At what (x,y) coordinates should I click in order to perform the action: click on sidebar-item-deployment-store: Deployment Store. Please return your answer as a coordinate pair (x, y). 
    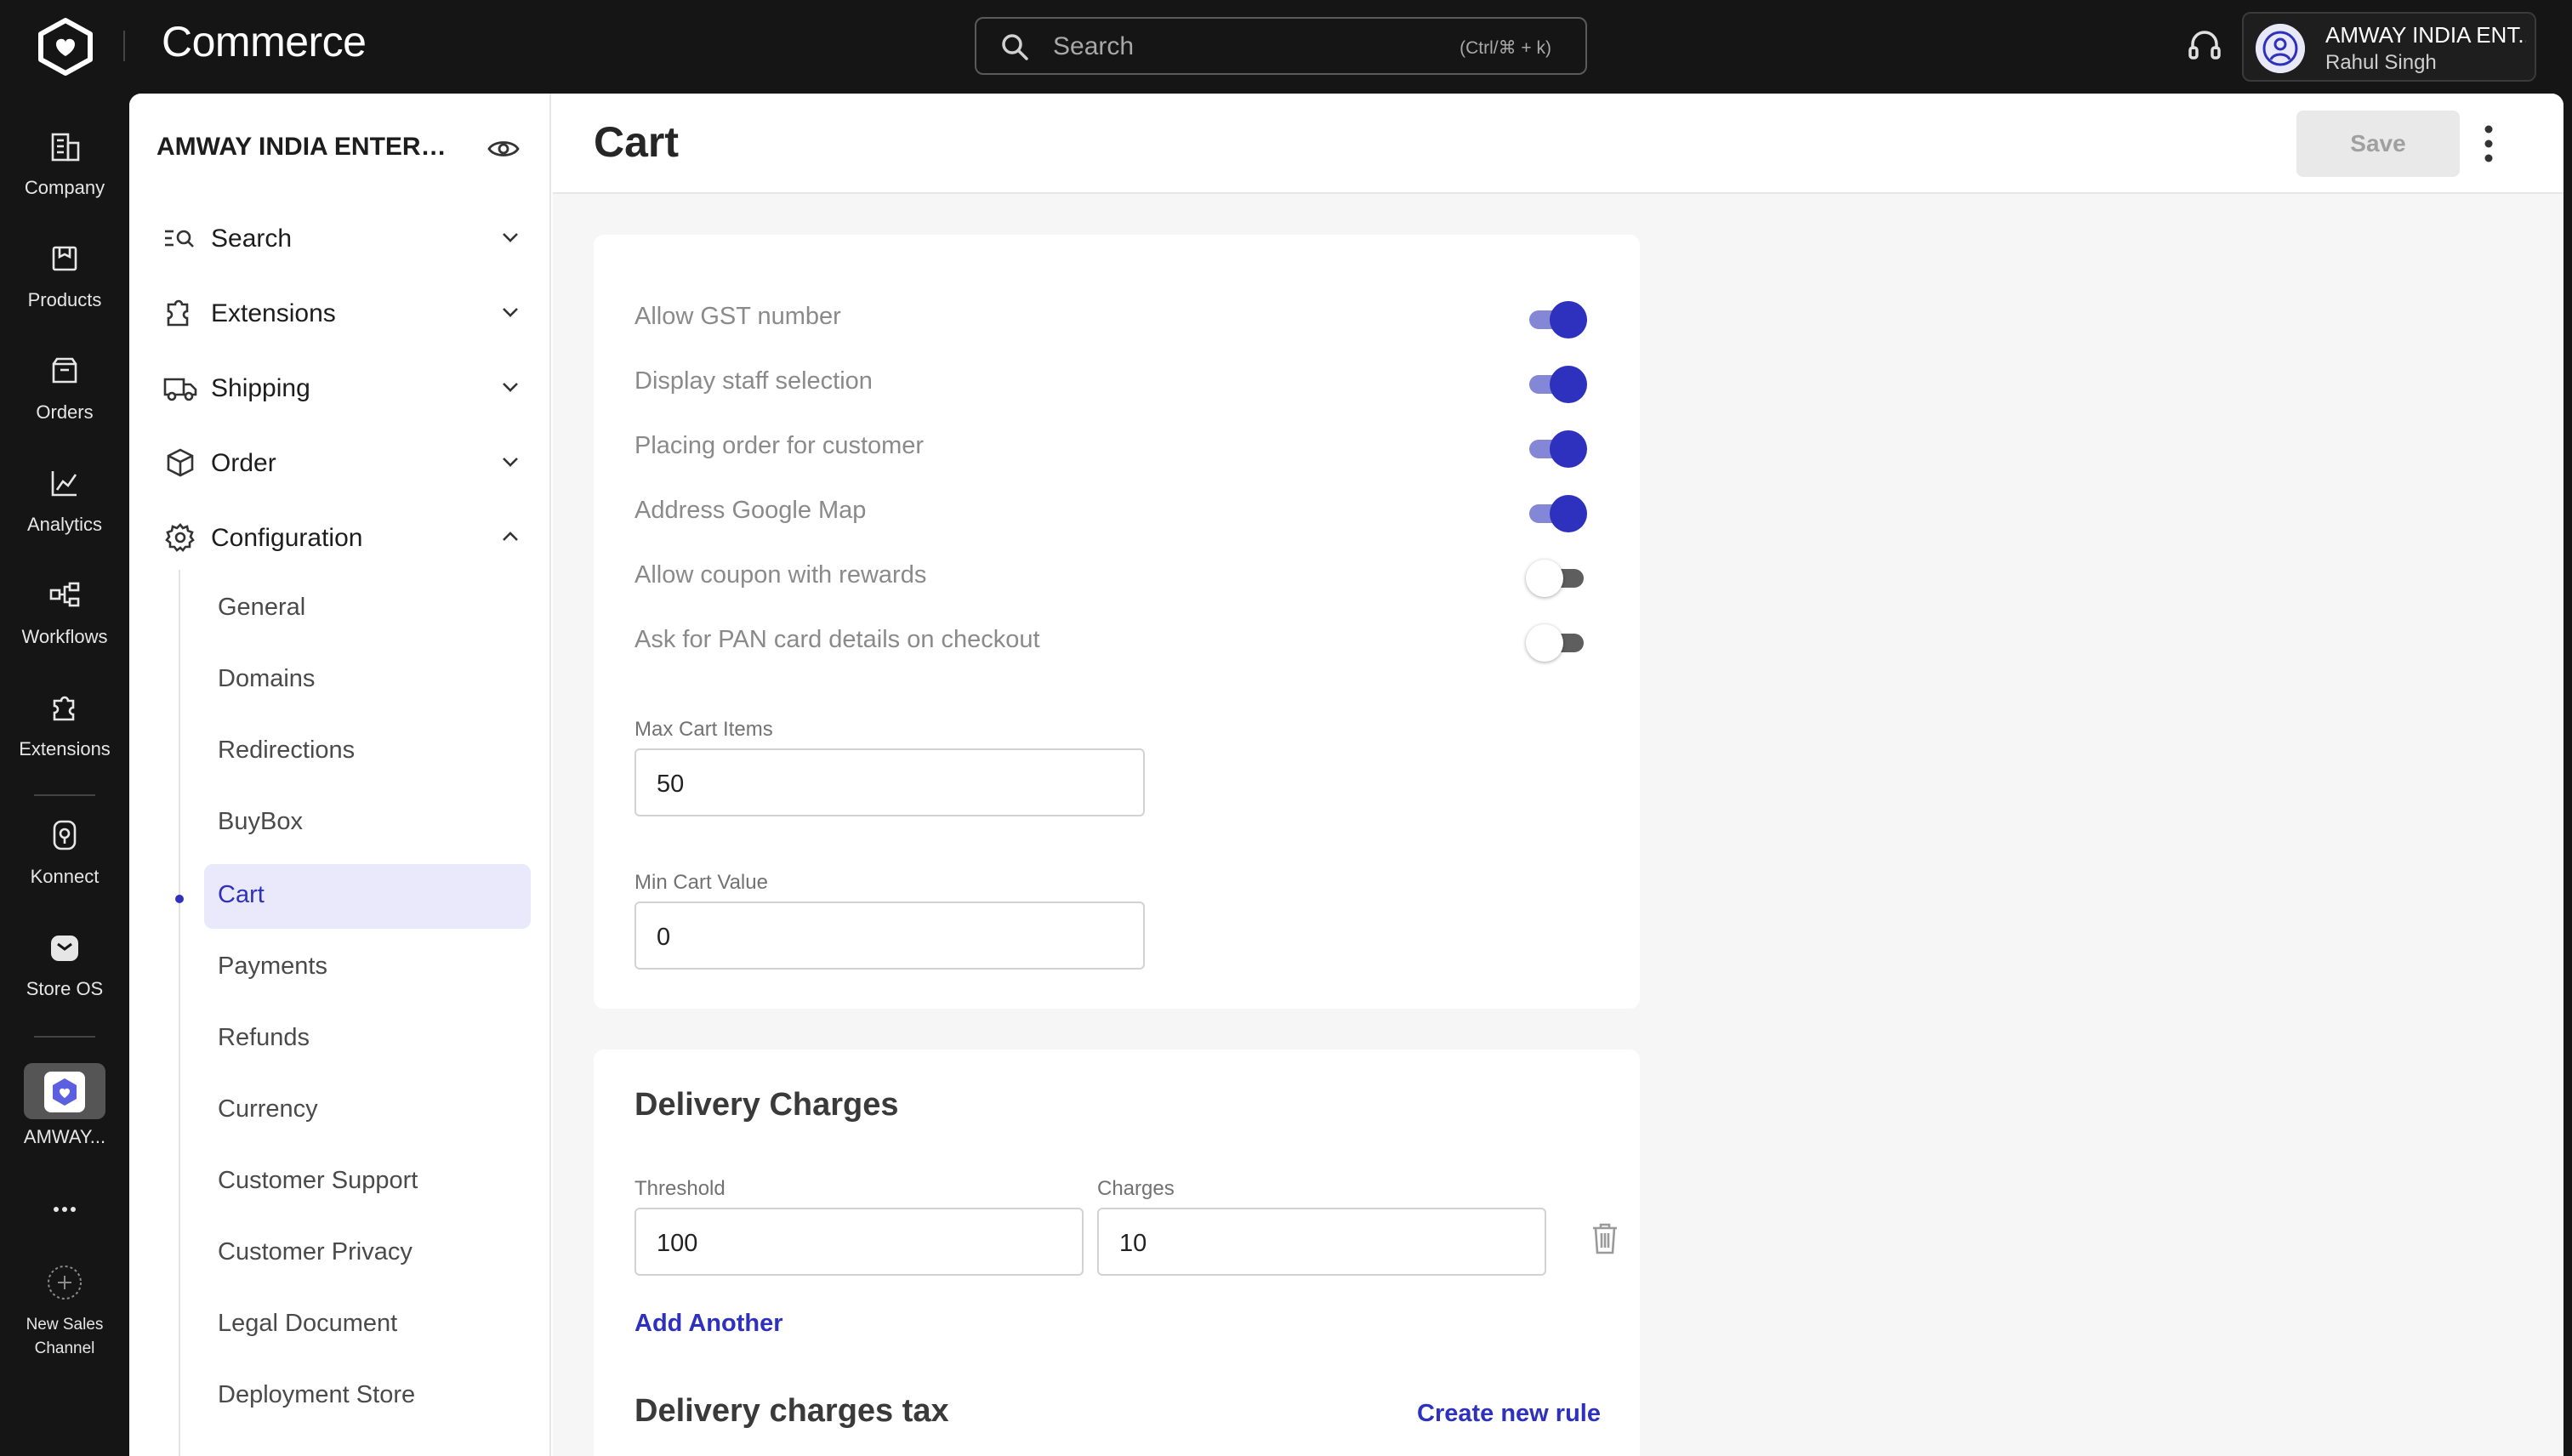
    Looking at the image, I should click on (368, 1396).